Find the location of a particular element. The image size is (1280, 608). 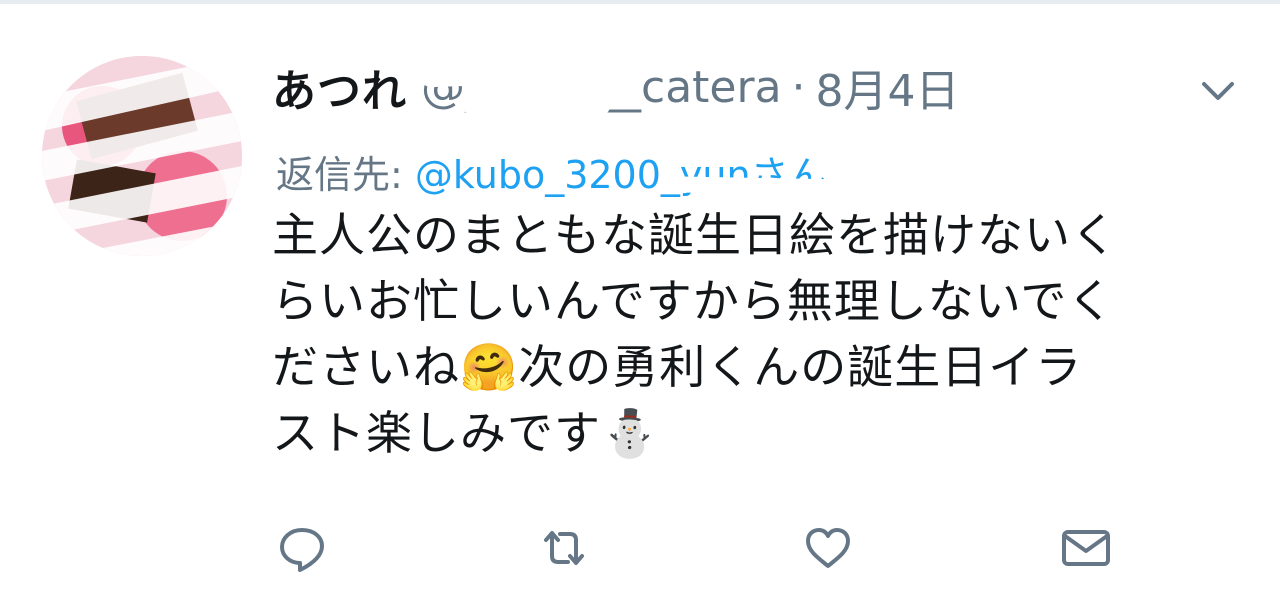

retweet-button is located at coordinates (564, 548).